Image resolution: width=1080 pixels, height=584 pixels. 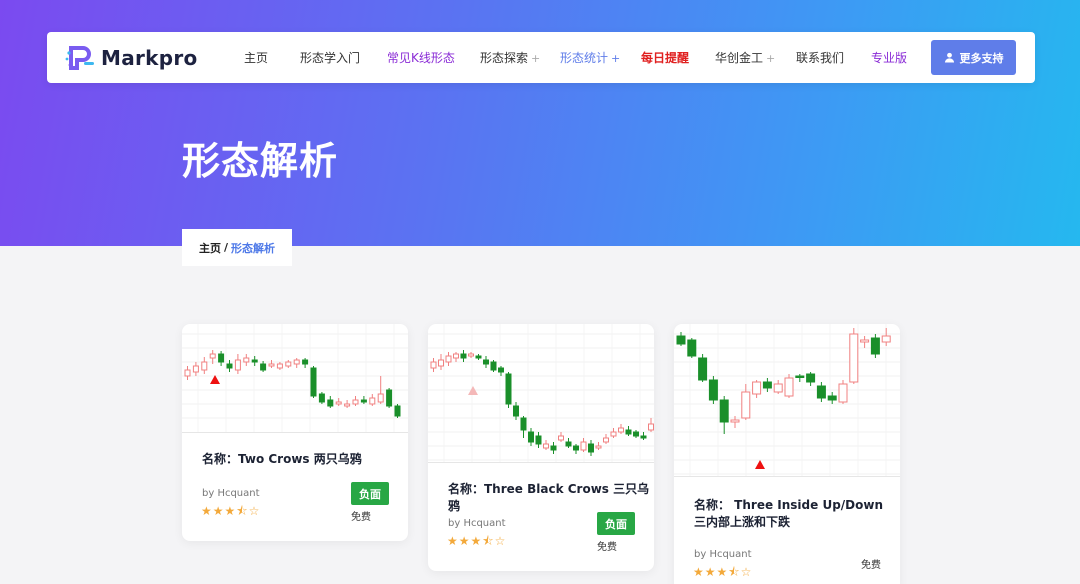 I want to click on brand-name: Markpro, so click(x=149, y=58).